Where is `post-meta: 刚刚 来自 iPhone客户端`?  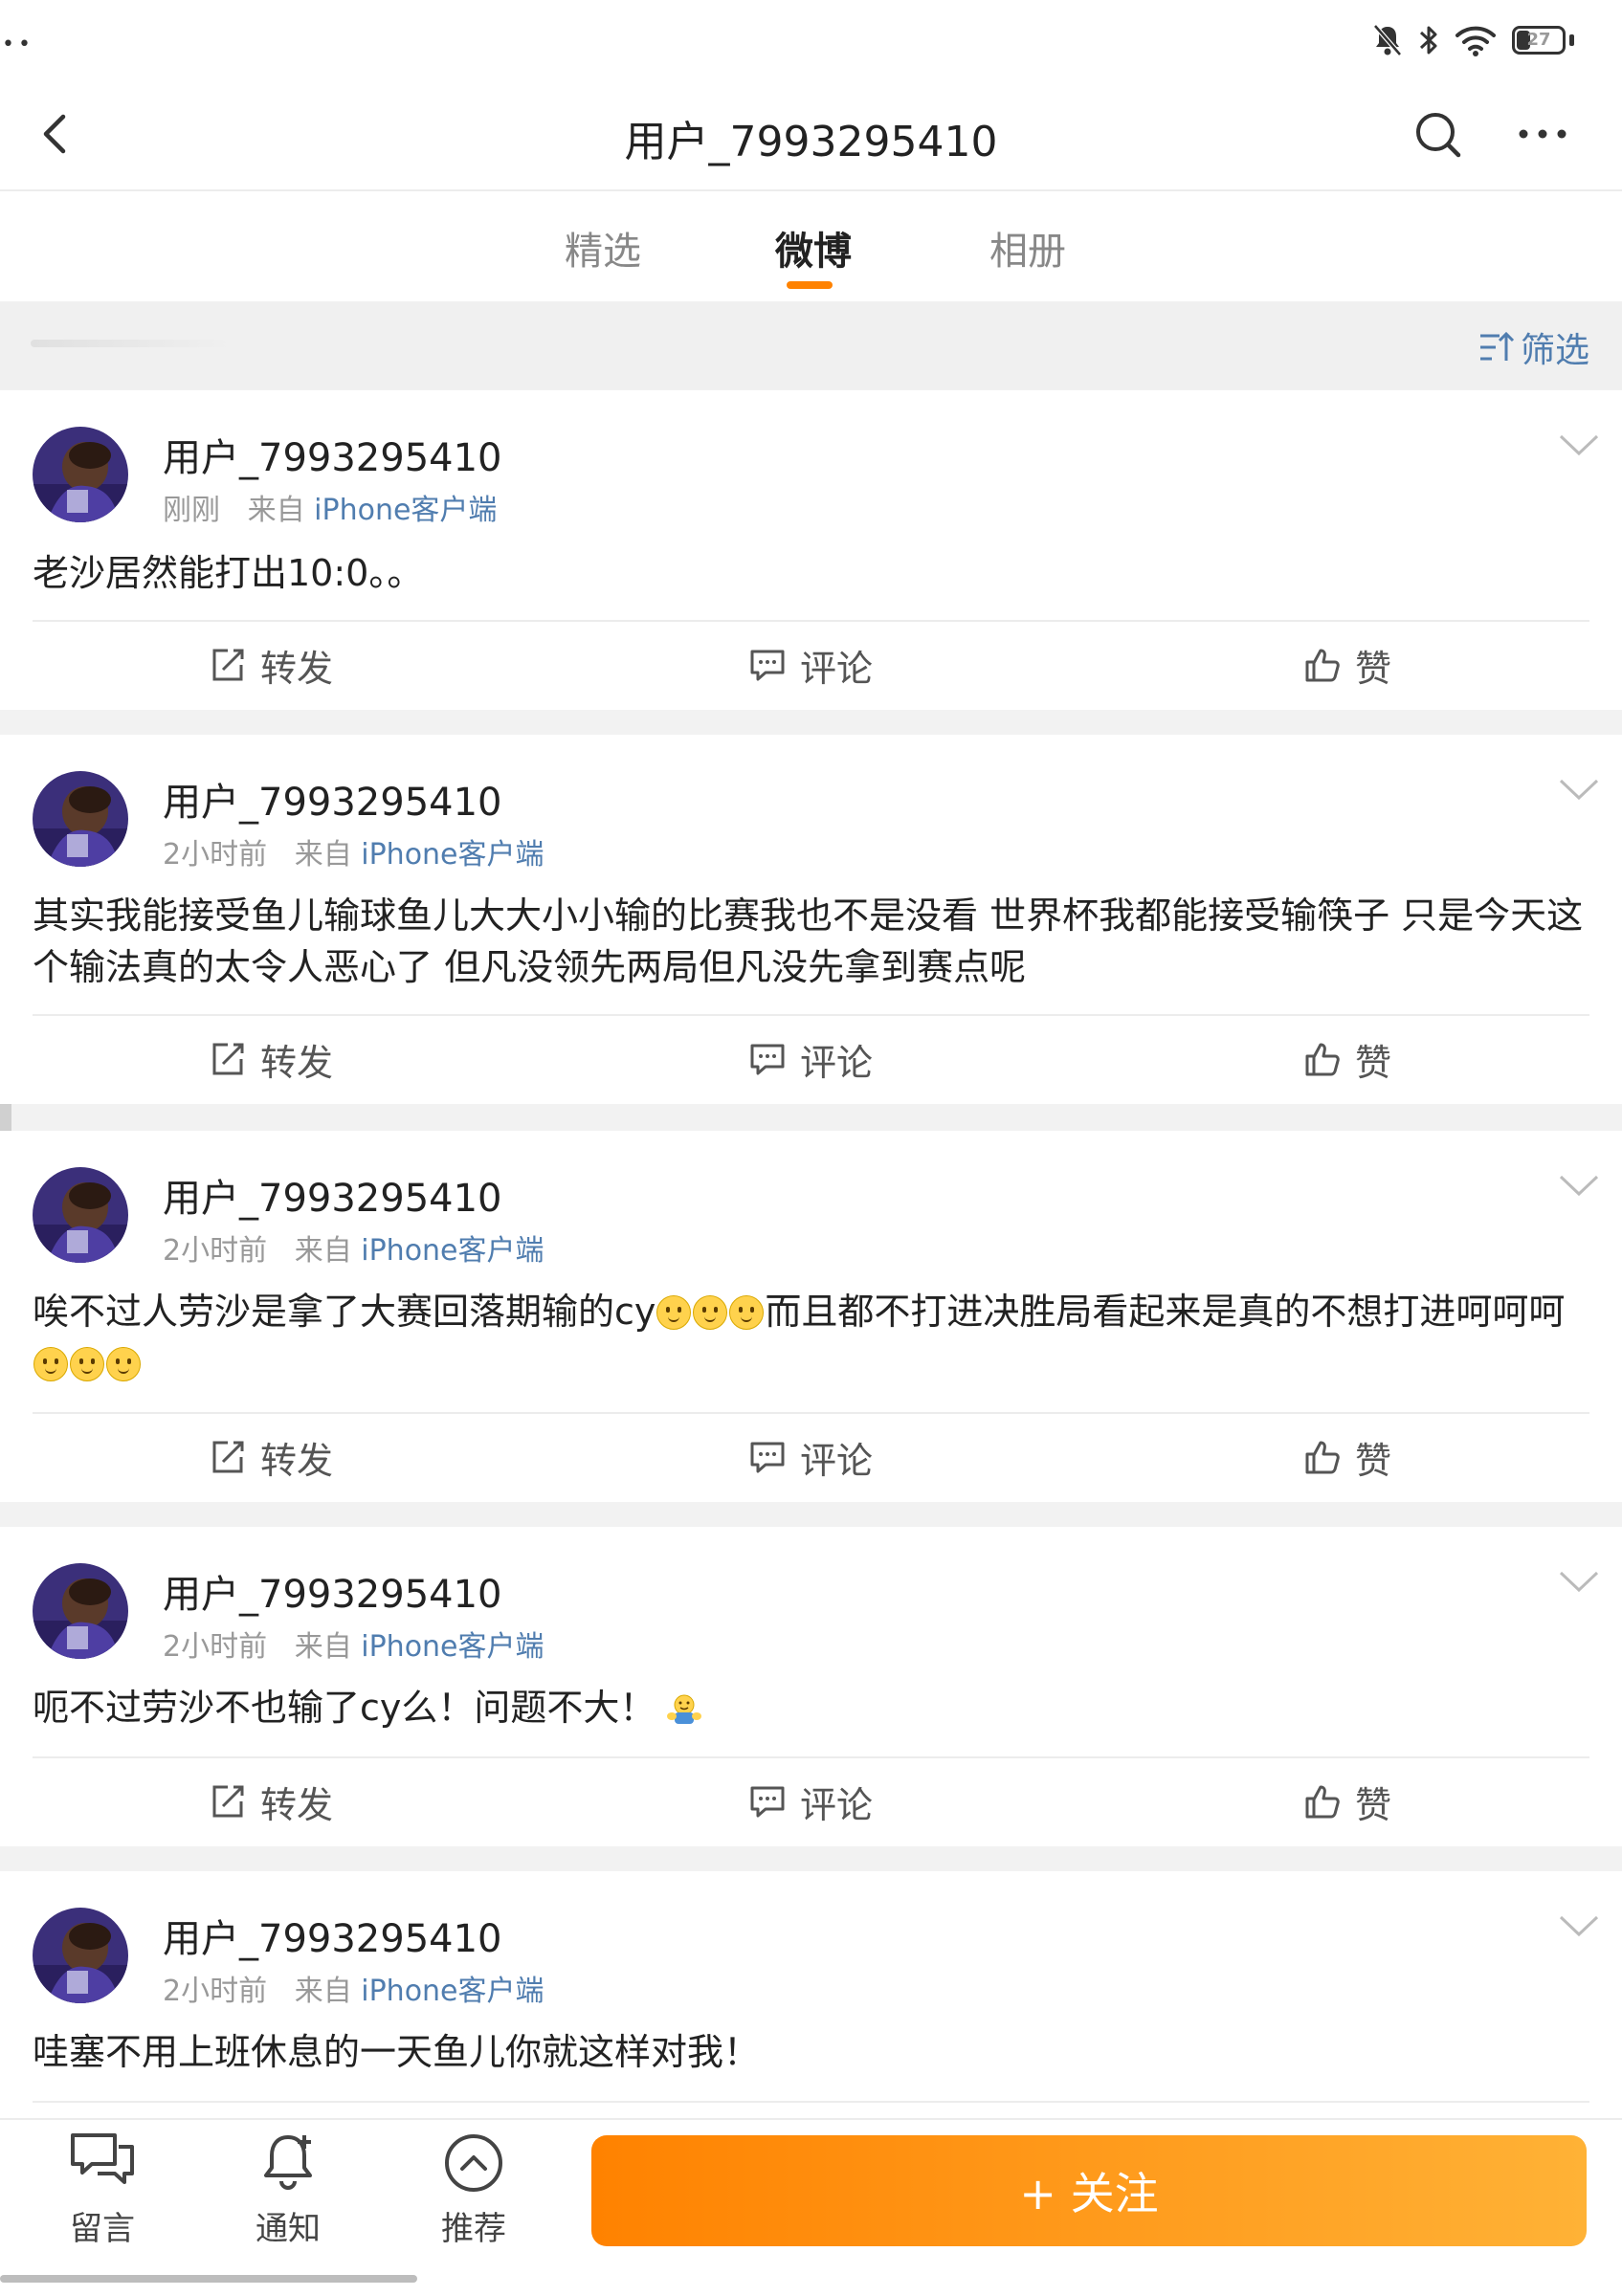 post-meta: 刚刚 来自 iPhone客户端 is located at coordinates (330, 507).